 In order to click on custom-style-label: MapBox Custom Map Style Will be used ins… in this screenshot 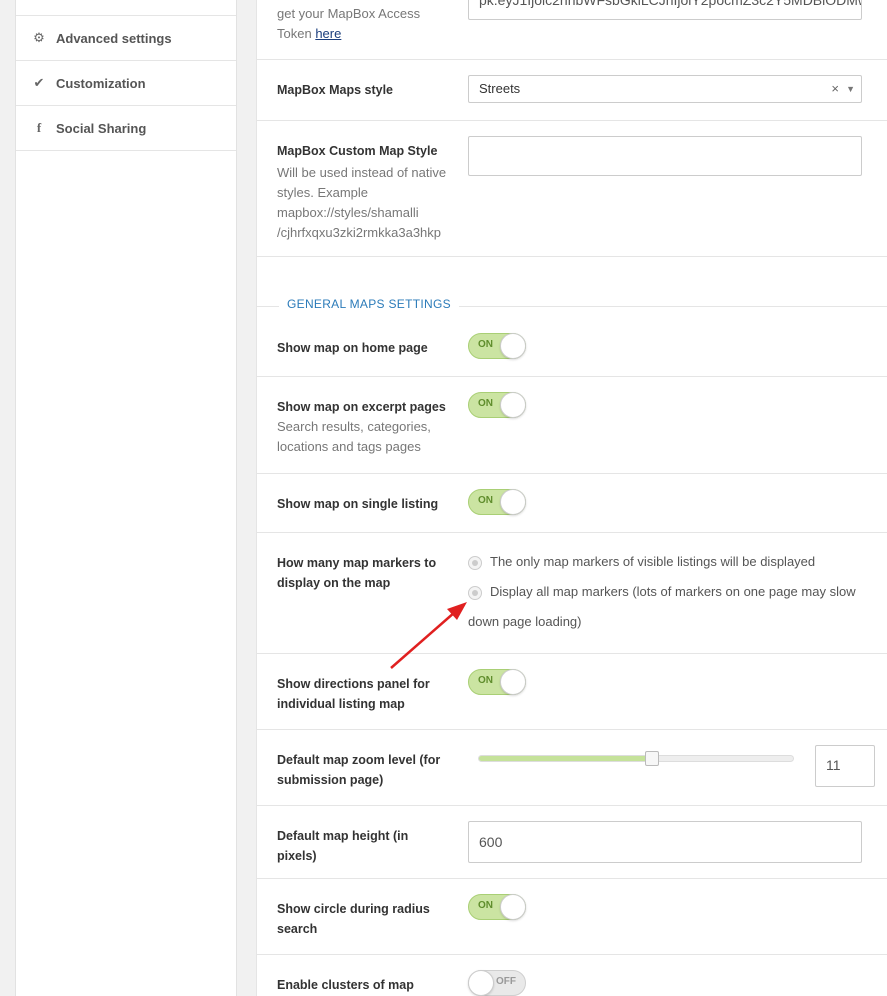, I will do `click(362, 192)`.